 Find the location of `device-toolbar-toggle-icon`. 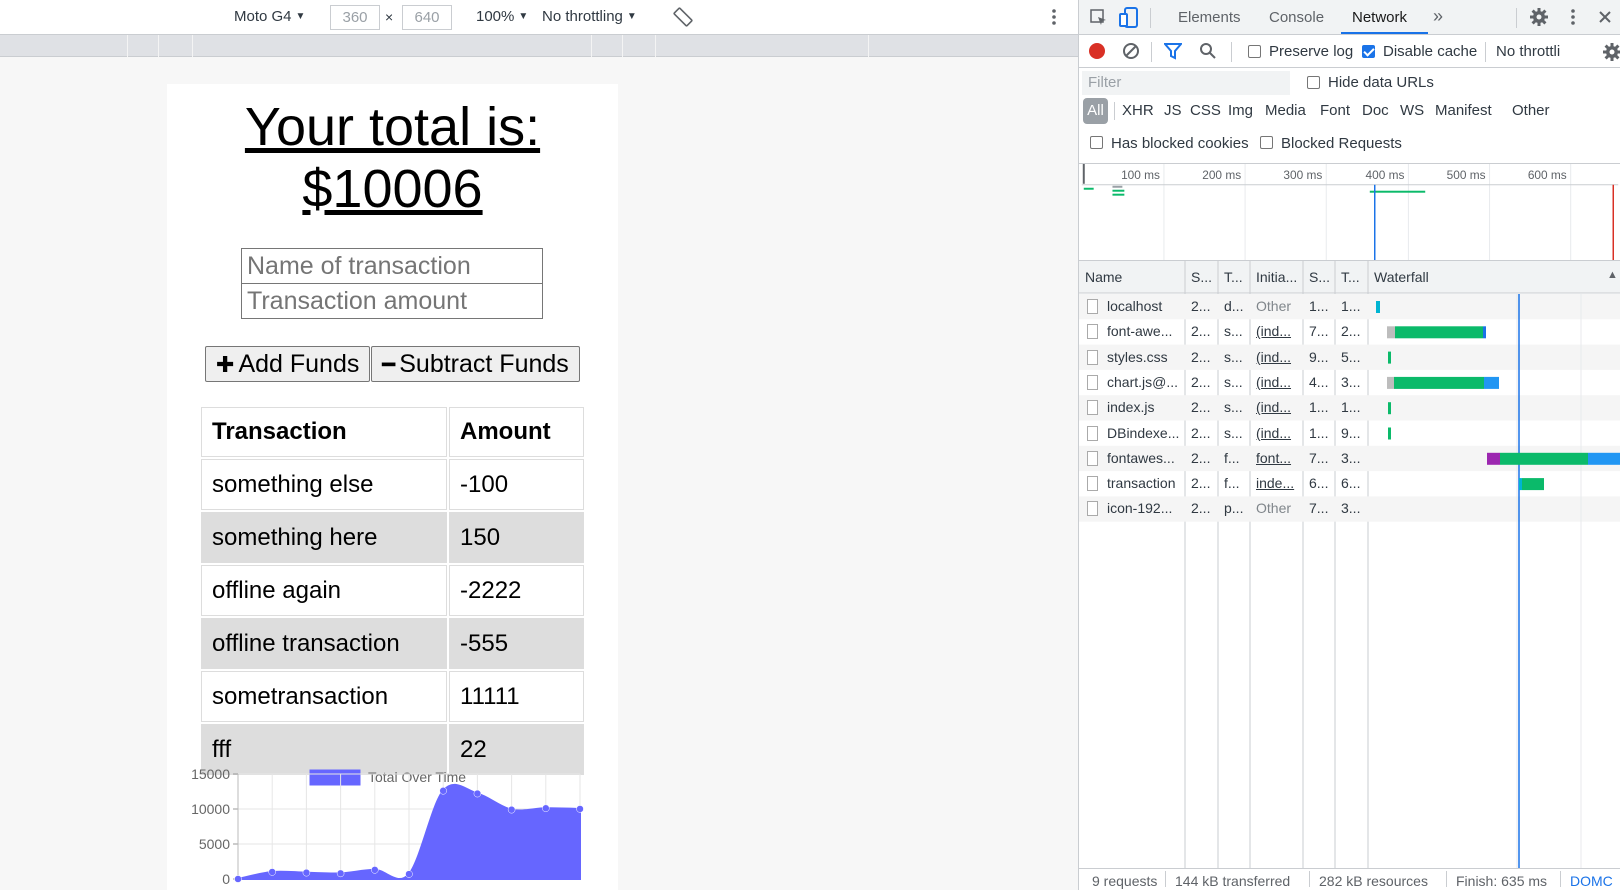

device-toolbar-toggle-icon is located at coordinates (1129, 18).